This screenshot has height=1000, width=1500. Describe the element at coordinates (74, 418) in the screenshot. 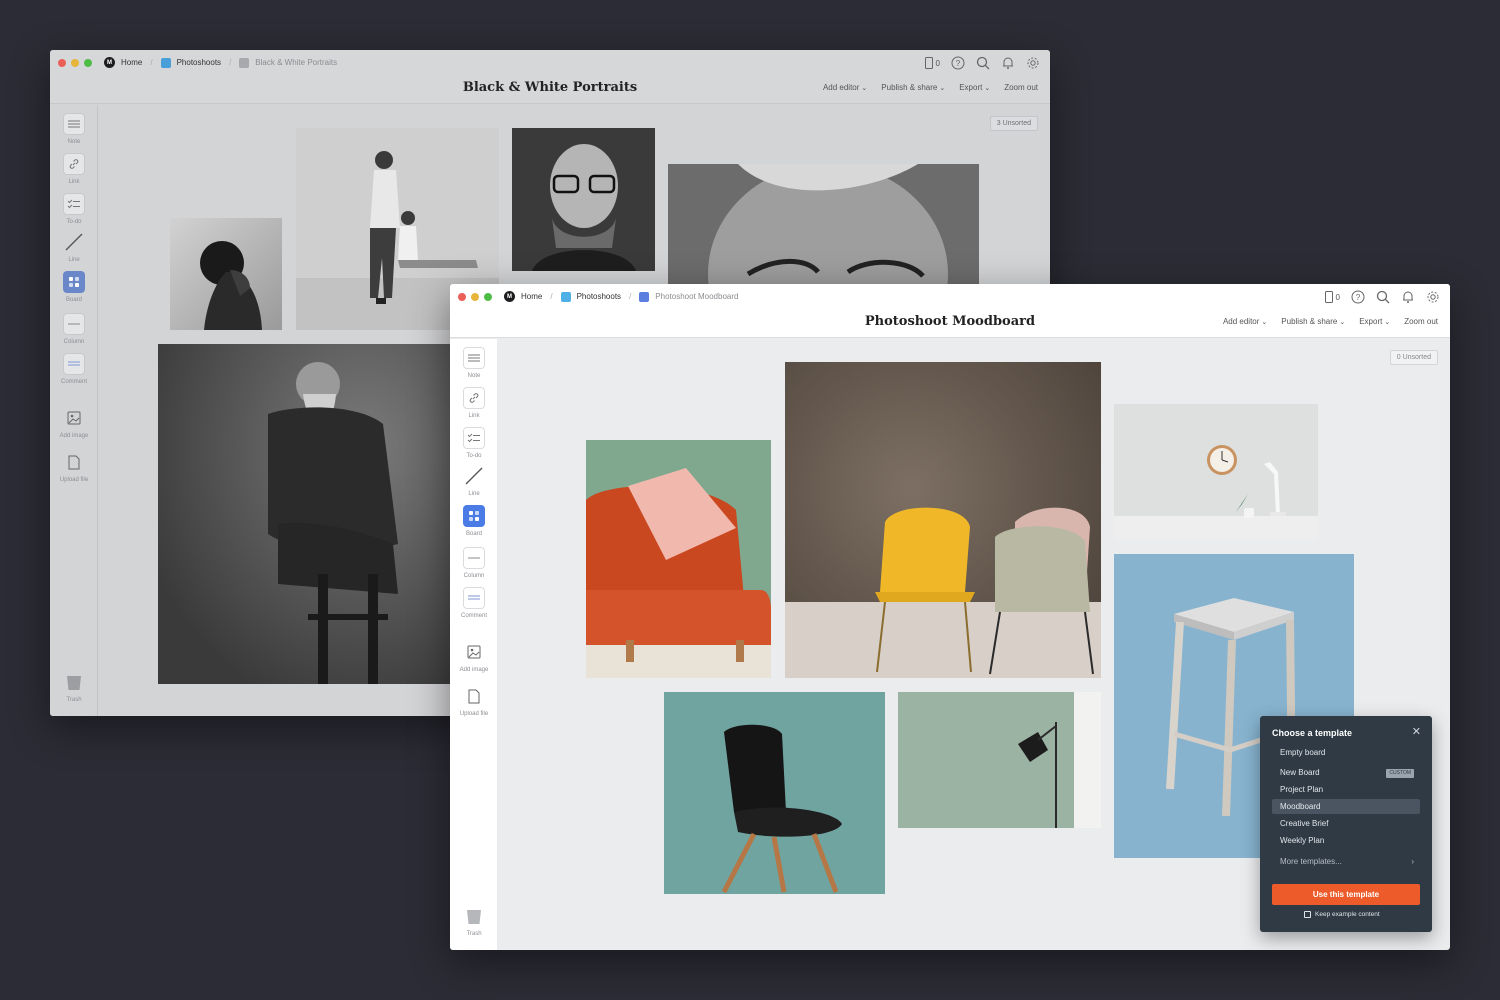

I see `image-icon` at that location.